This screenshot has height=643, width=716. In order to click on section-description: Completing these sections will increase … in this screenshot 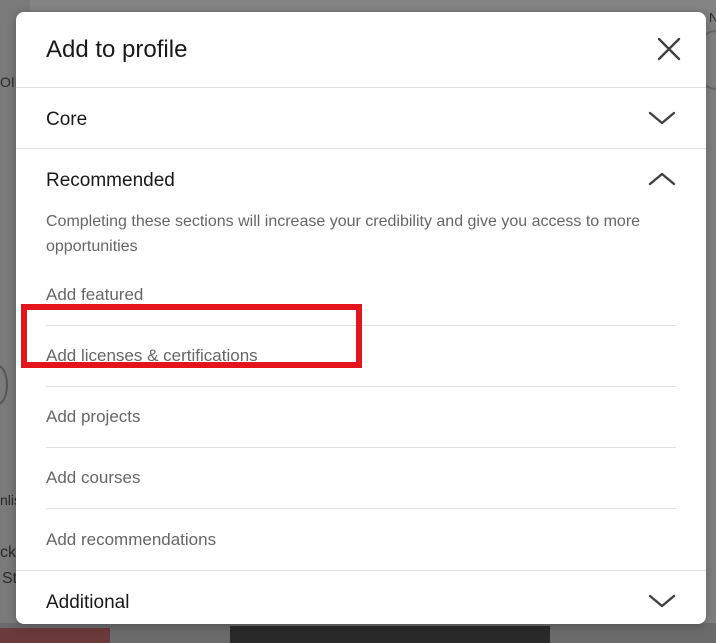, I will do `click(343, 234)`.